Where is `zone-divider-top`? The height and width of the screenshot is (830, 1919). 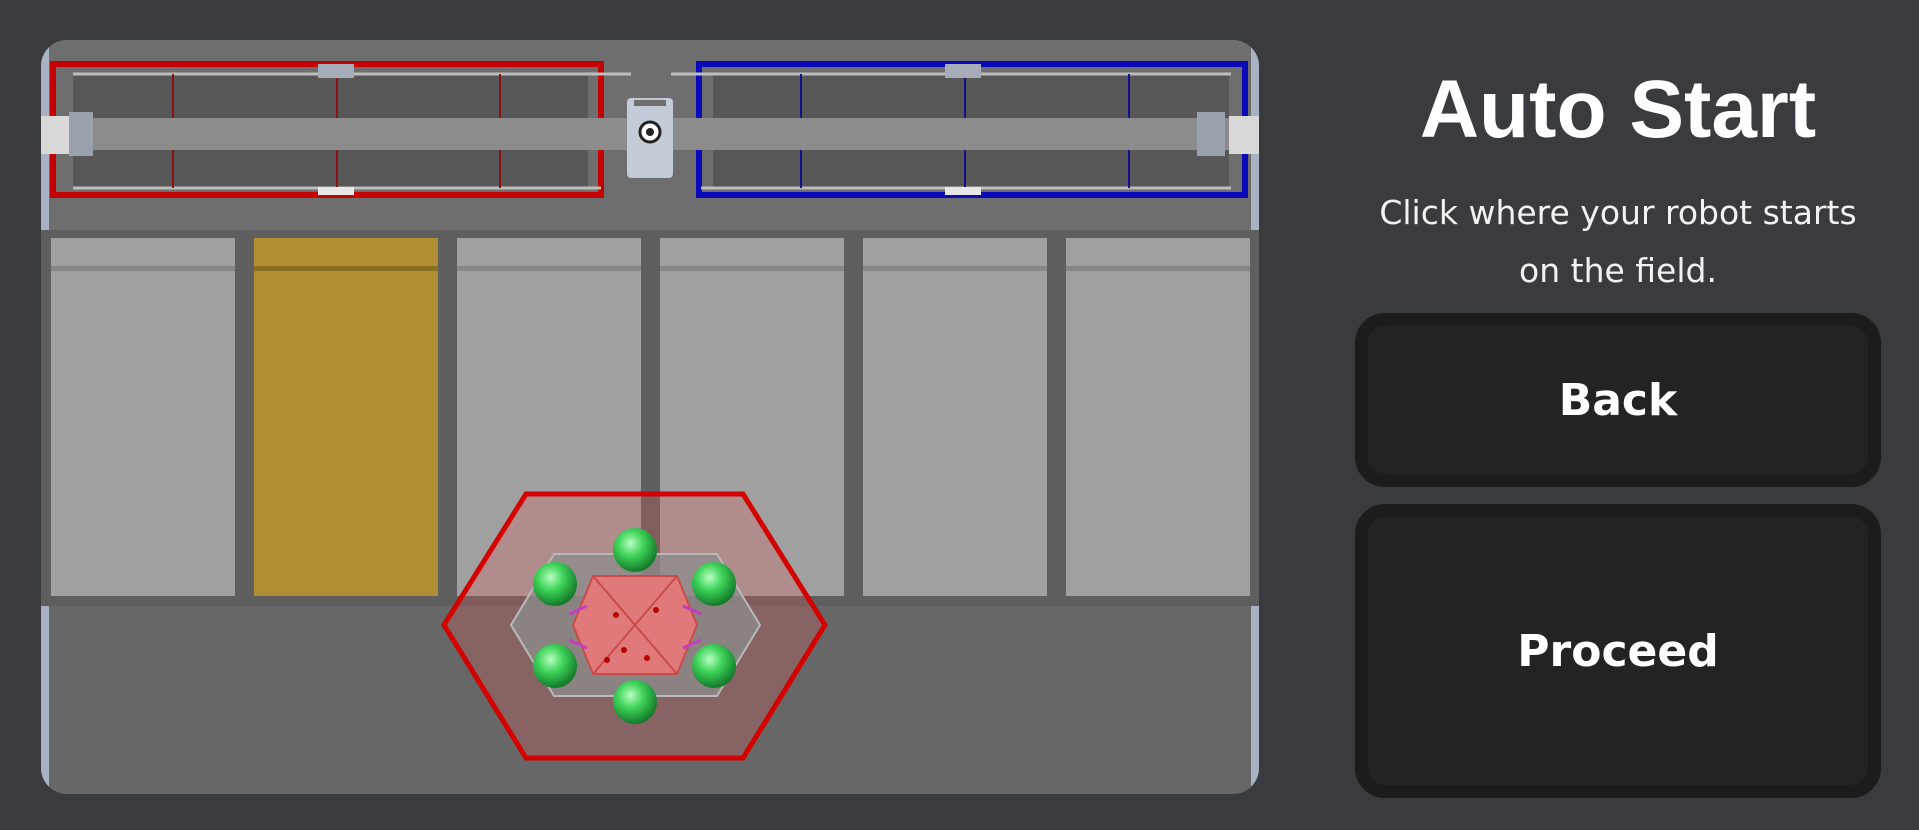
zone-divider-top is located at coordinates (650, 234).